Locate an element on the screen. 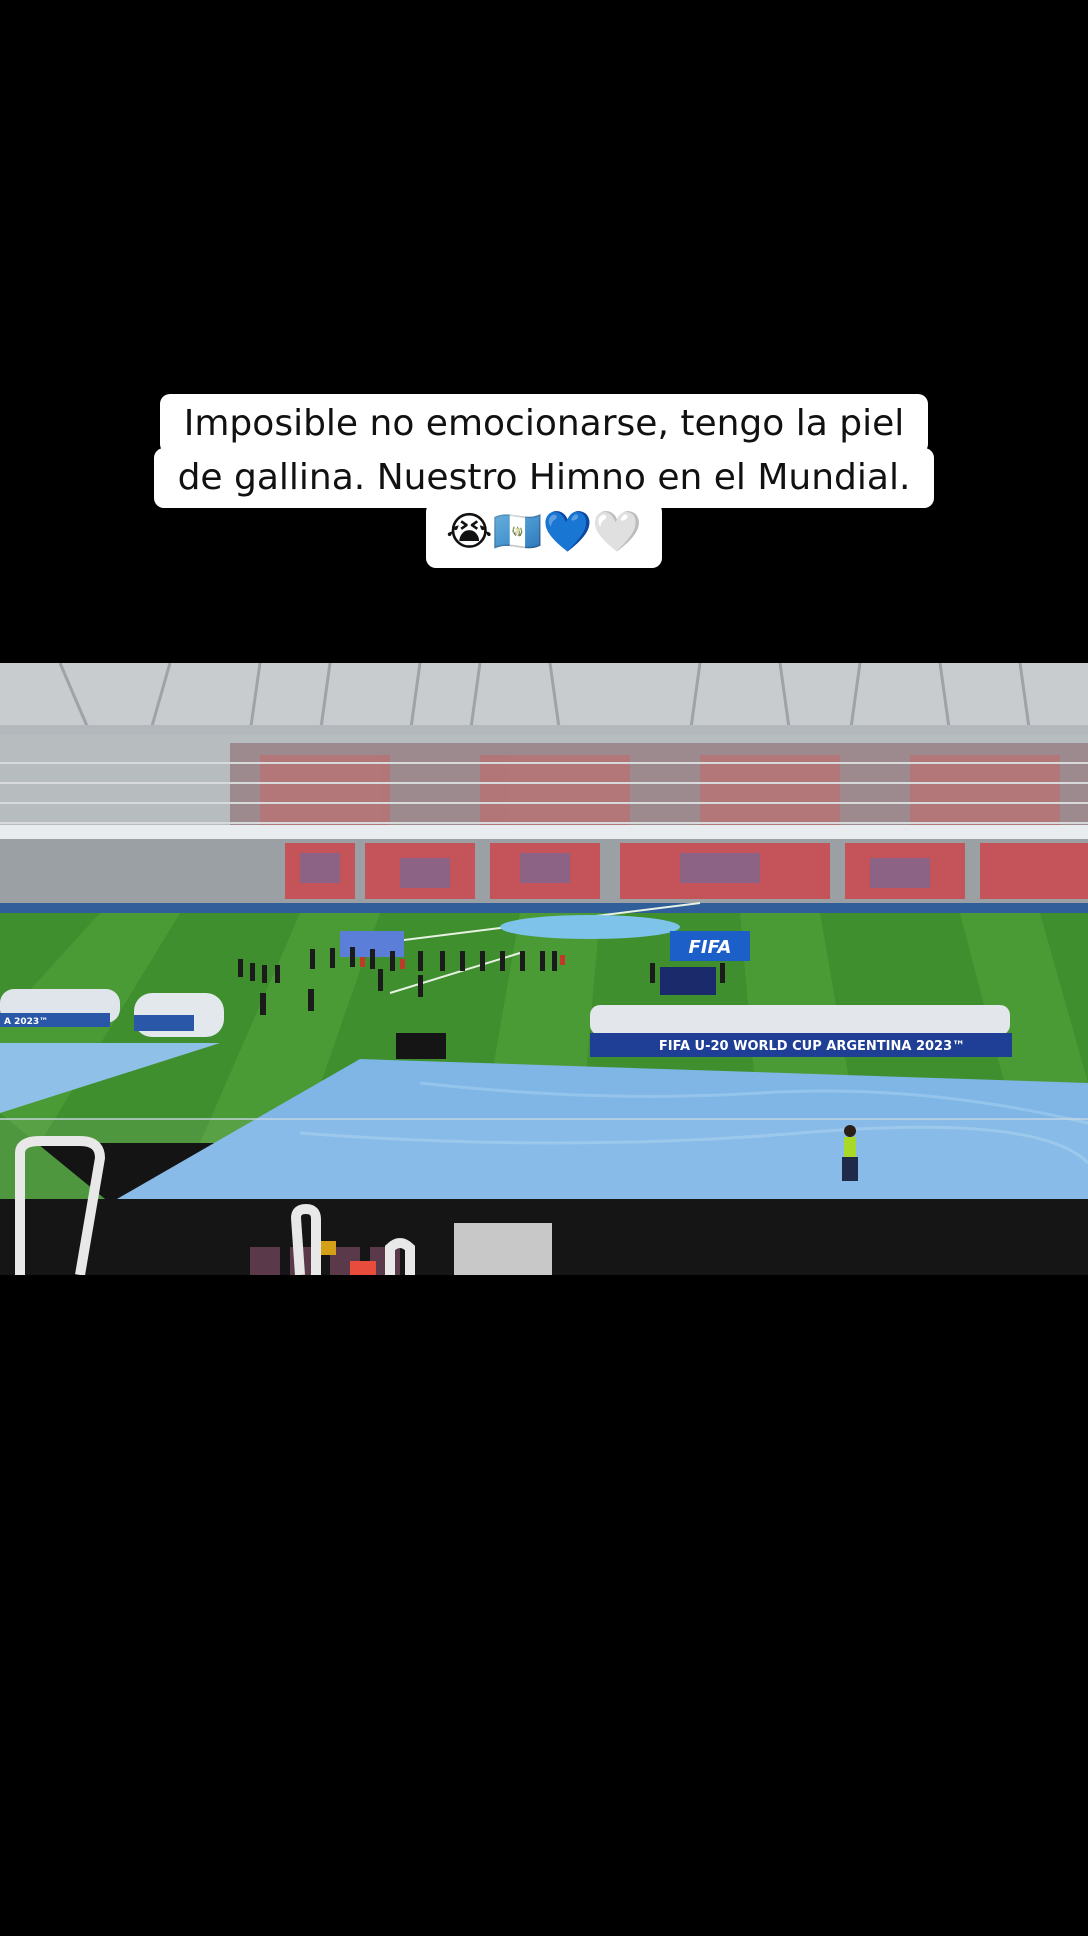 This screenshot has height=1936, width=1088. new-zealand-flag is located at coordinates (688, 981).